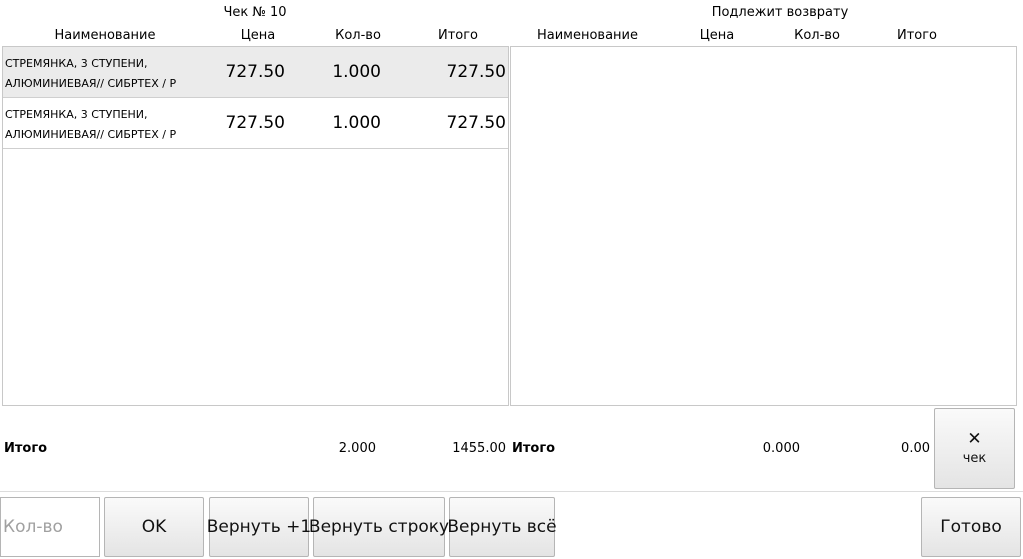  What do you see at coordinates (105, 35) in the screenshot?
I see `receipt-header-name: Наименование` at bounding box center [105, 35].